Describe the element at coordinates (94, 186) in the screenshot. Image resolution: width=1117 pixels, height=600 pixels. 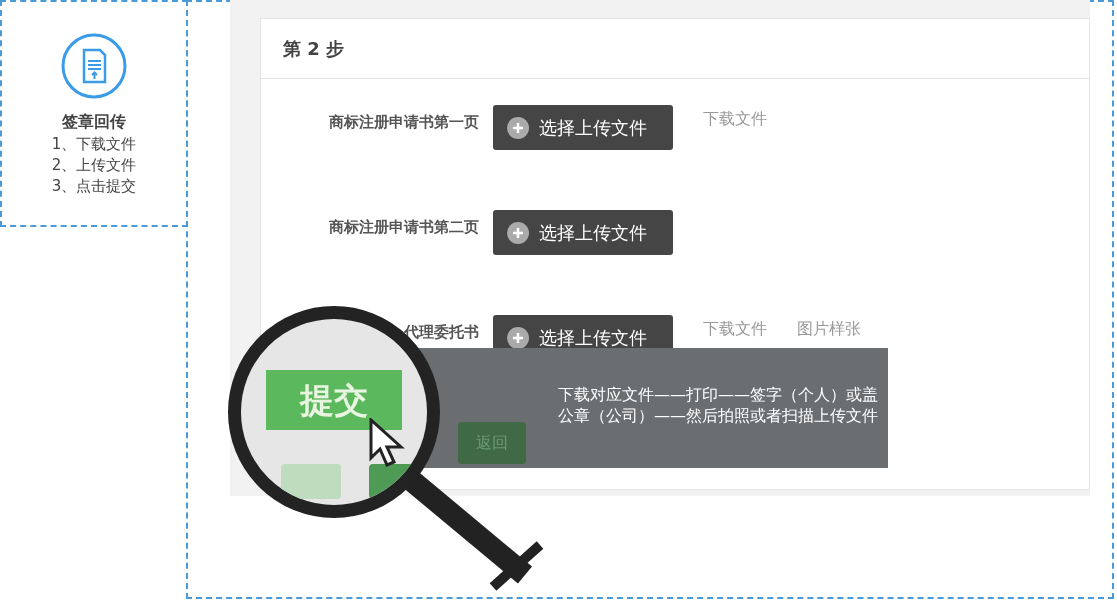
I see `step-item: 3、点击提交` at that location.